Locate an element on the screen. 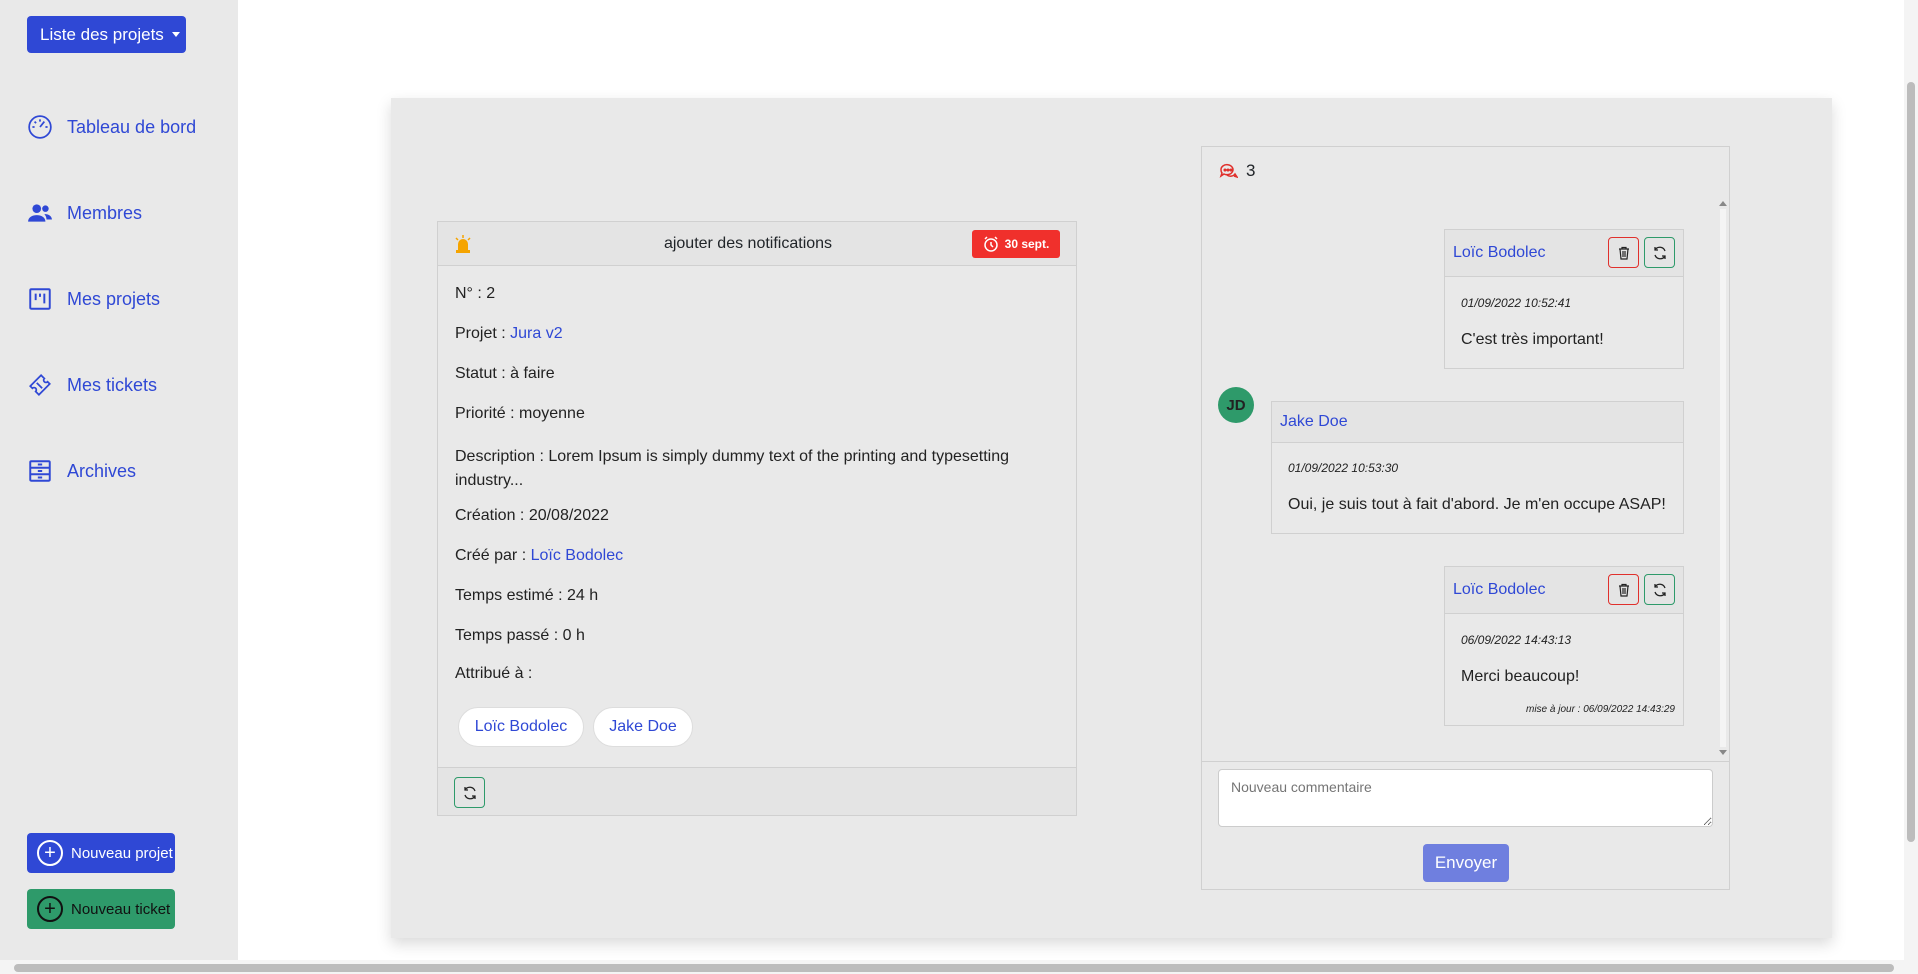 This screenshot has width=1918, height=974. new-project-label: Nouveau projet is located at coordinates (122, 853).